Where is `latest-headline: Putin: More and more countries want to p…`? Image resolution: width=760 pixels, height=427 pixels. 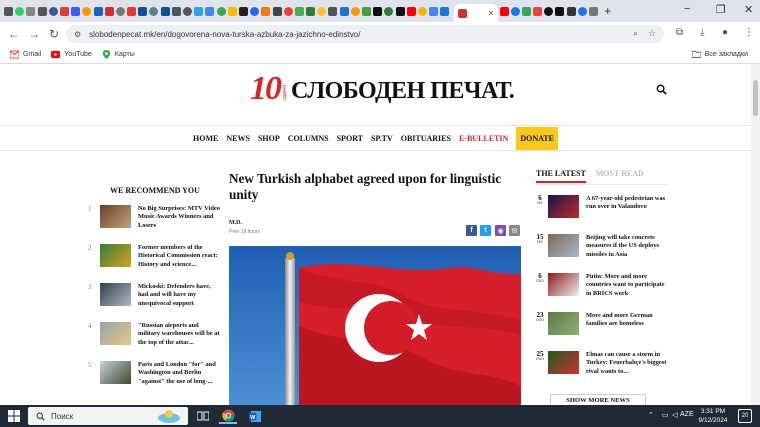
latest-headline: Putin: More and more countries want to p… is located at coordinates (628, 285).